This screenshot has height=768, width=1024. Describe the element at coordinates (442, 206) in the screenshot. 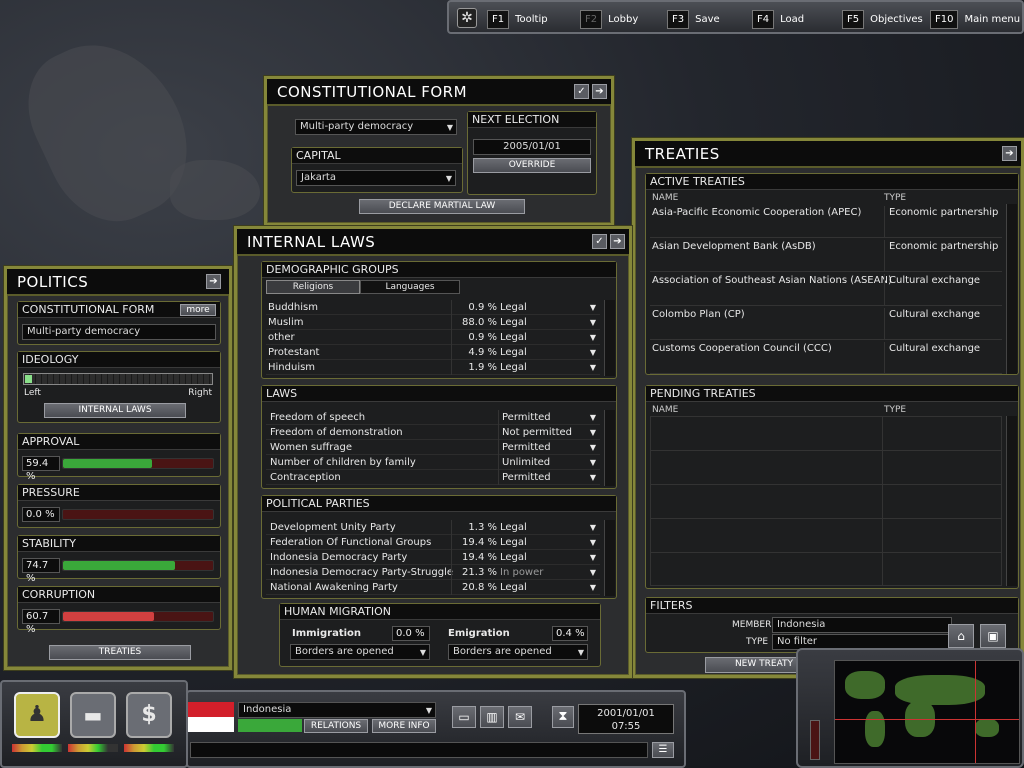

I see `declare-martial-law-button: DECLARE MARTIAL LAW` at that location.